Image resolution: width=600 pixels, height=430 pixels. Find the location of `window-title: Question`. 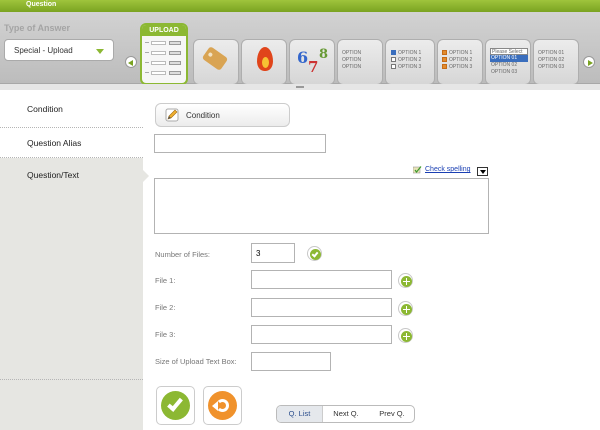

window-title: Question is located at coordinates (41, 4).